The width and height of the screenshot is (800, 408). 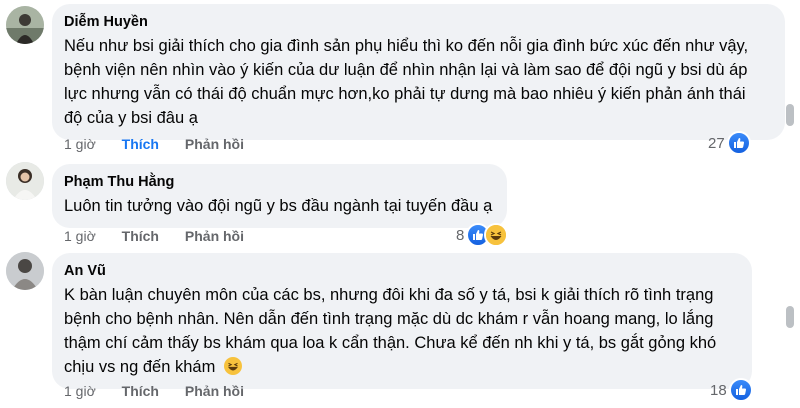 I want to click on reaction-count: 27, so click(x=716, y=143).